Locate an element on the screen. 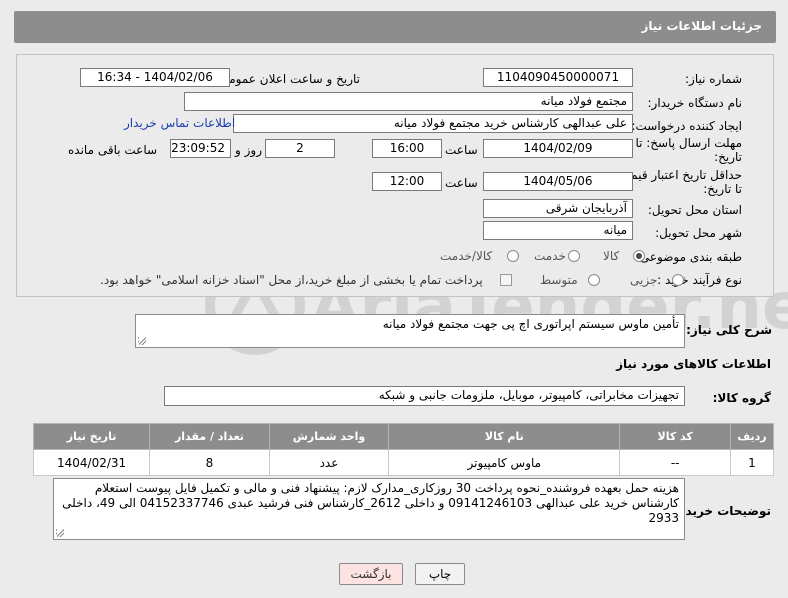 Image resolution: width=788 pixels, height=598 pixels. price-time-label: ساعت is located at coordinates (461, 183).